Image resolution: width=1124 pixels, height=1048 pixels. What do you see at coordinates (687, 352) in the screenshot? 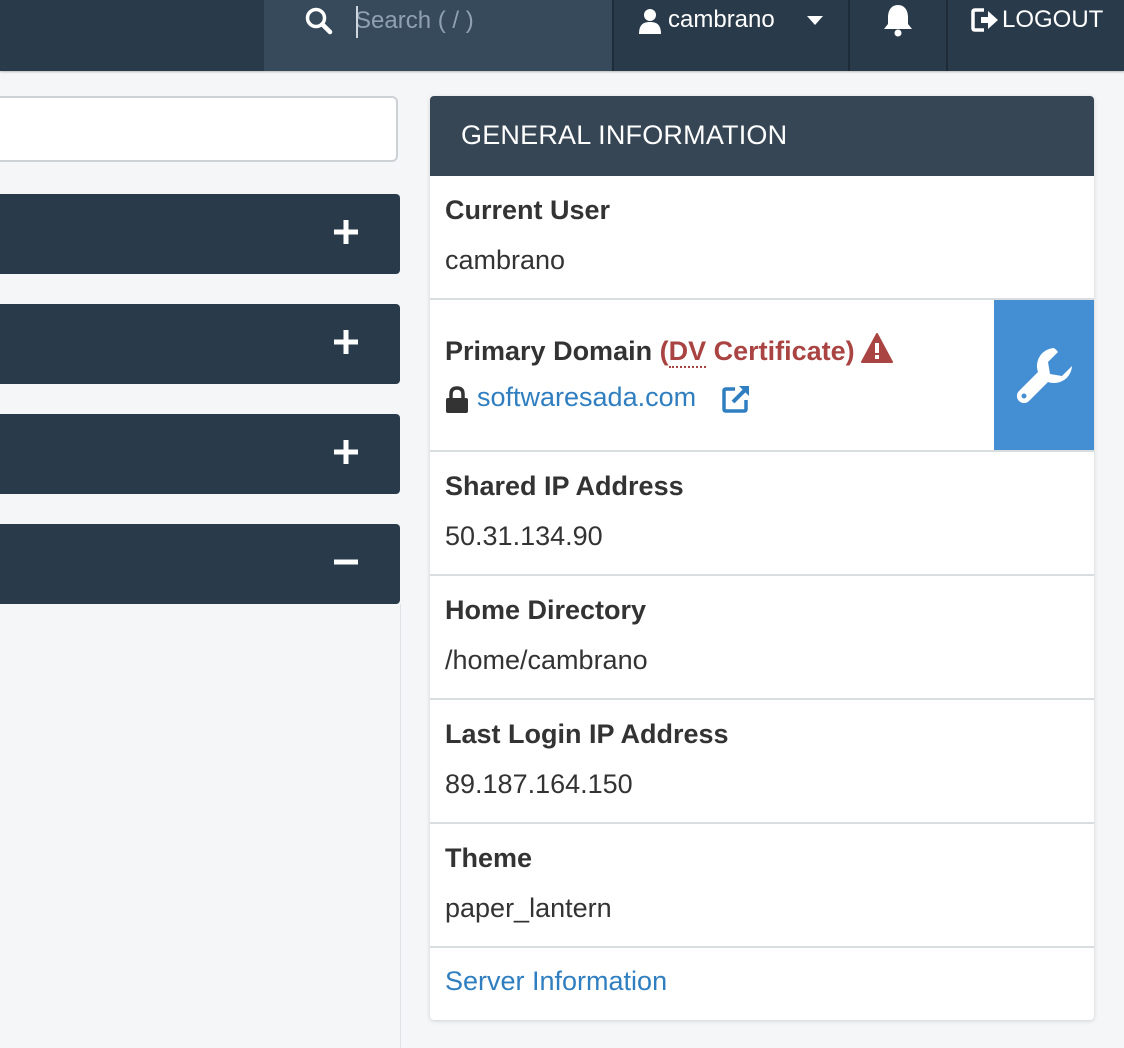
I see `cert-type: DV` at bounding box center [687, 352].